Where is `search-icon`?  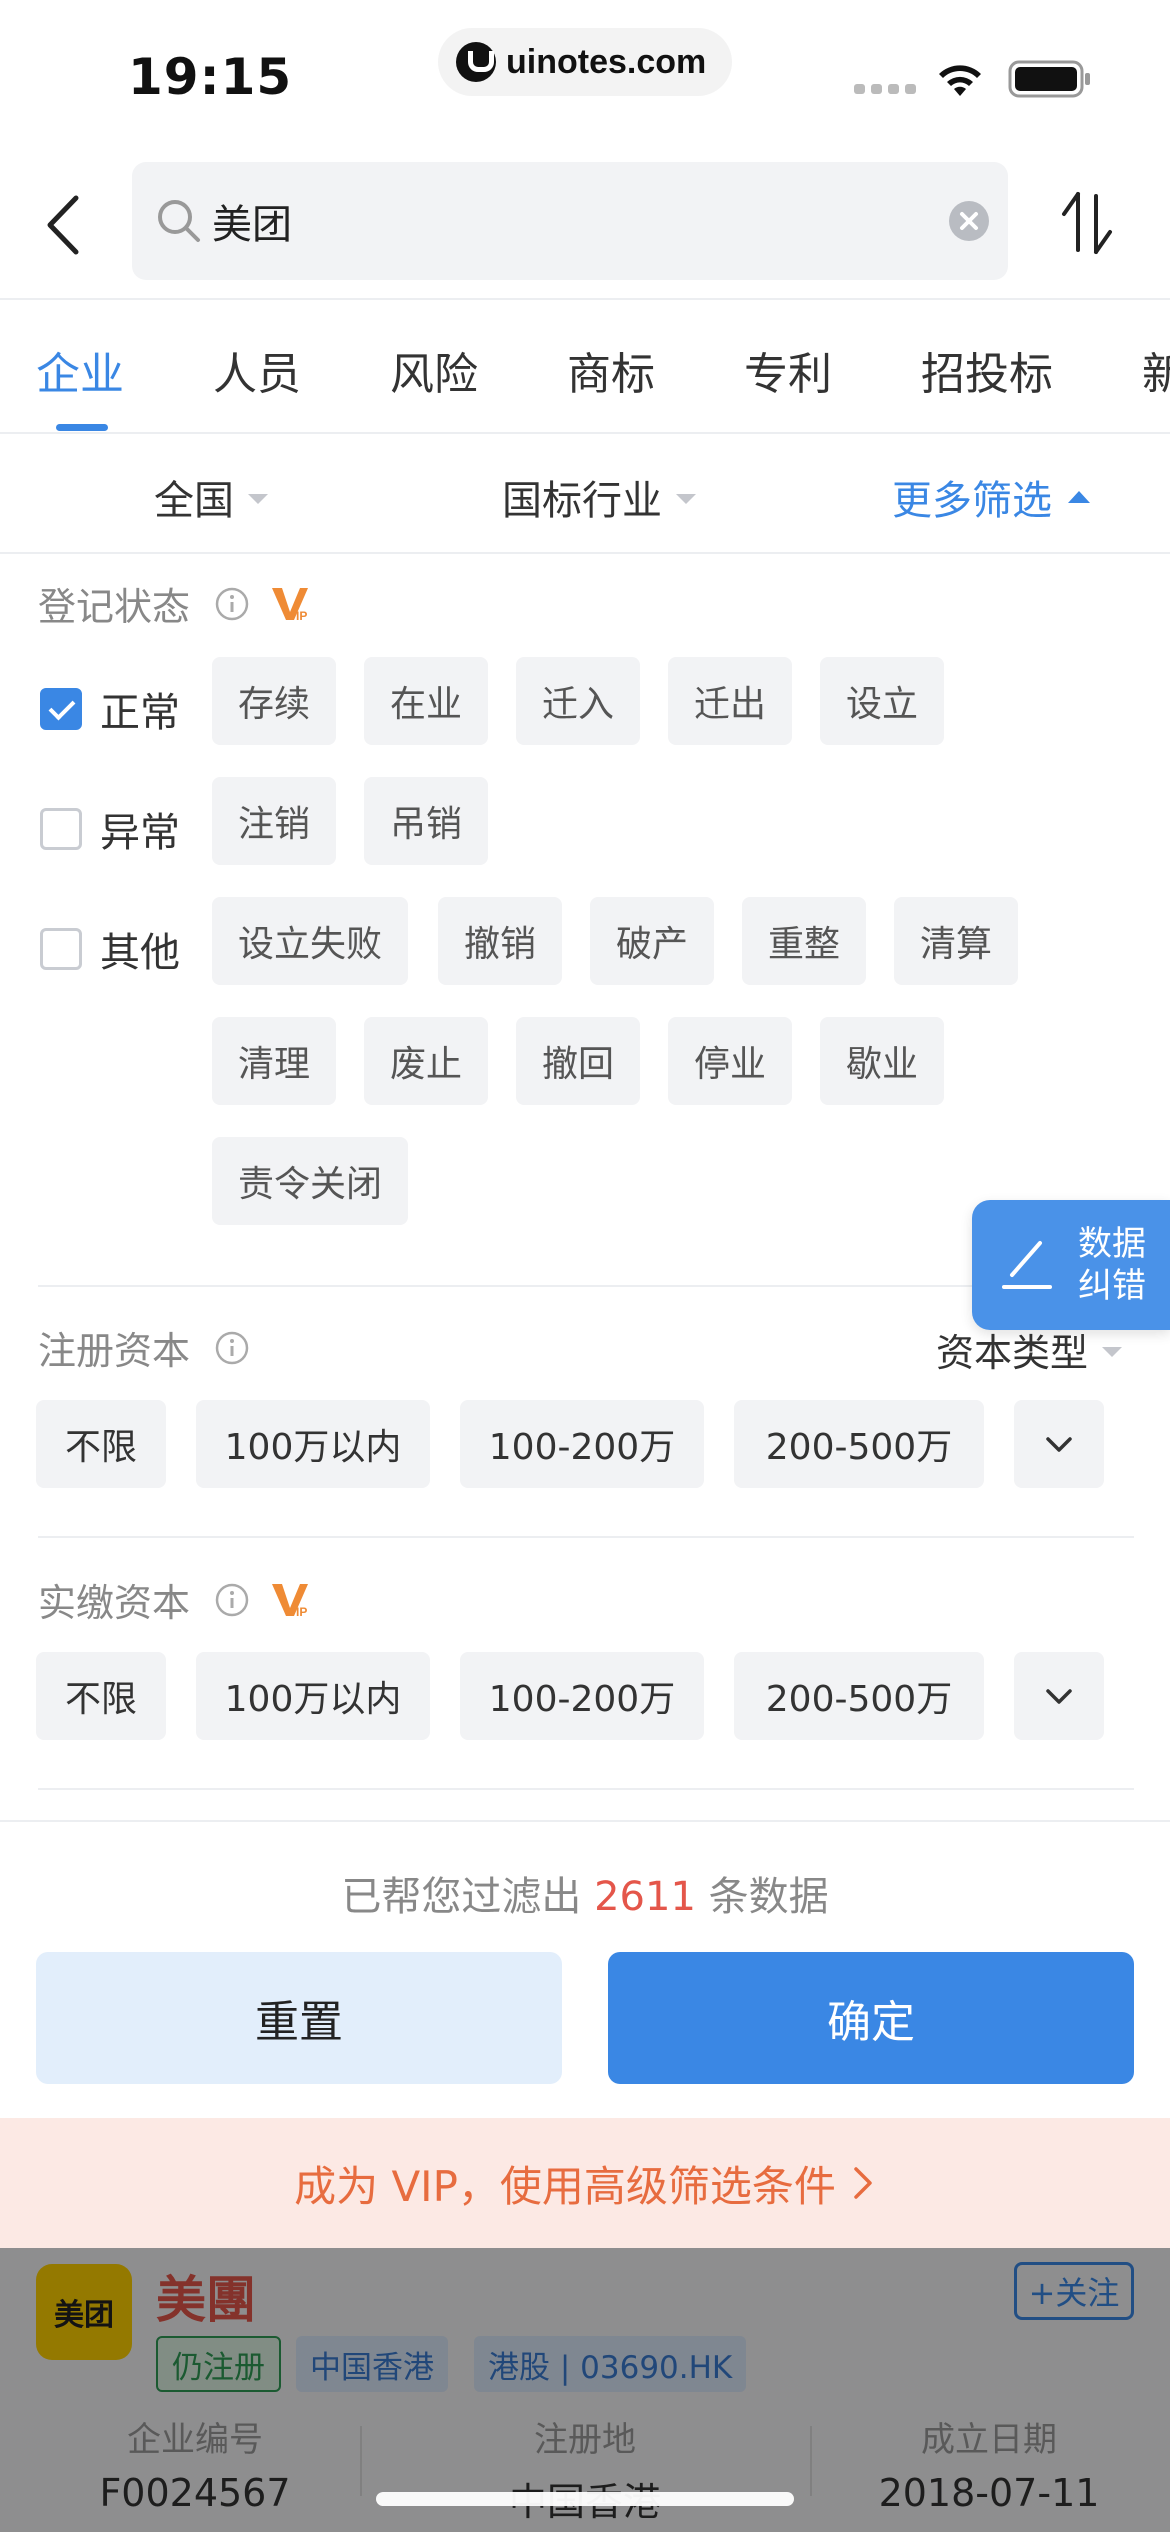 search-icon is located at coordinates (179, 221).